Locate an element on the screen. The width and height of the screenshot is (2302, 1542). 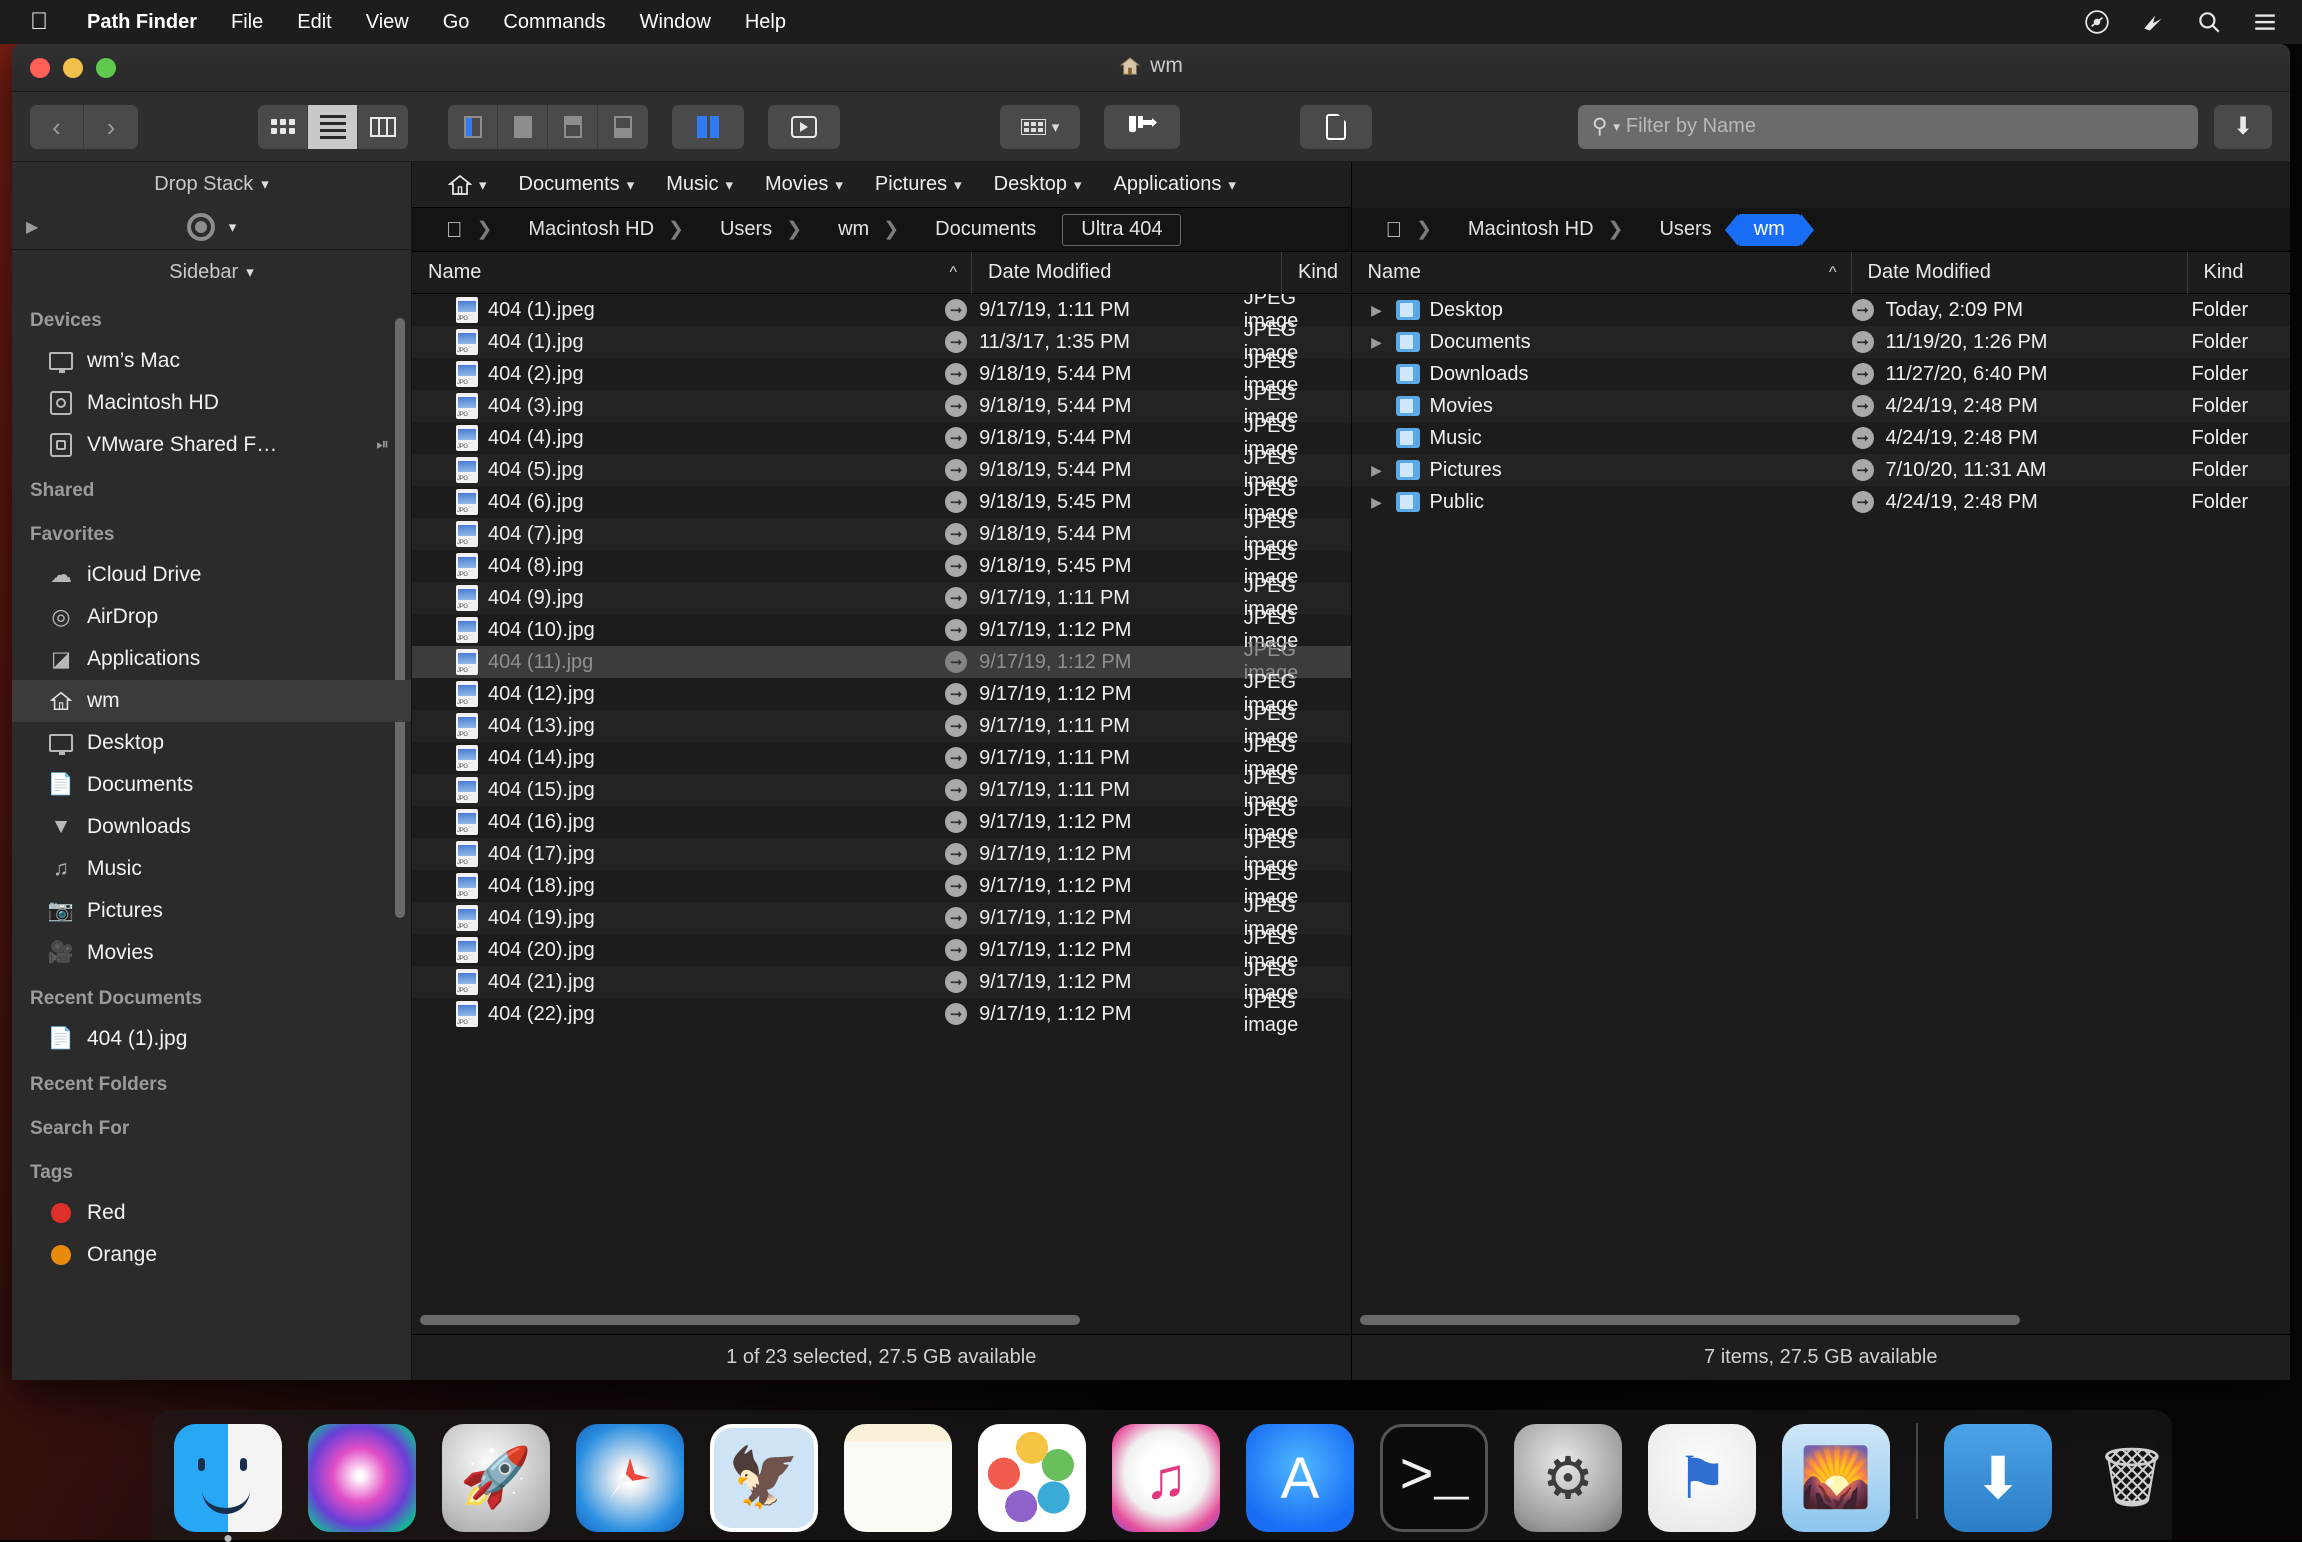
icon-view-button is located at coordinates (283, 127).